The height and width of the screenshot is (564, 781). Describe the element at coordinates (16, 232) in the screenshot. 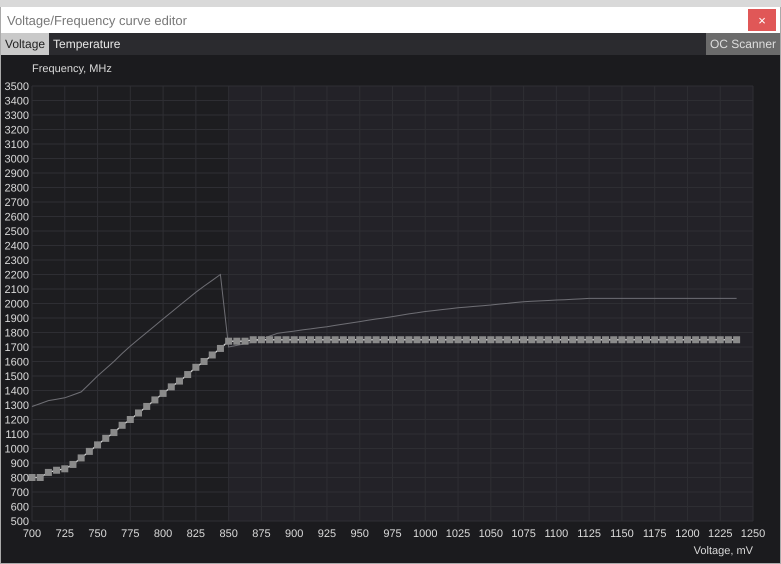

I see `y-tick-label: 2500` at that location.